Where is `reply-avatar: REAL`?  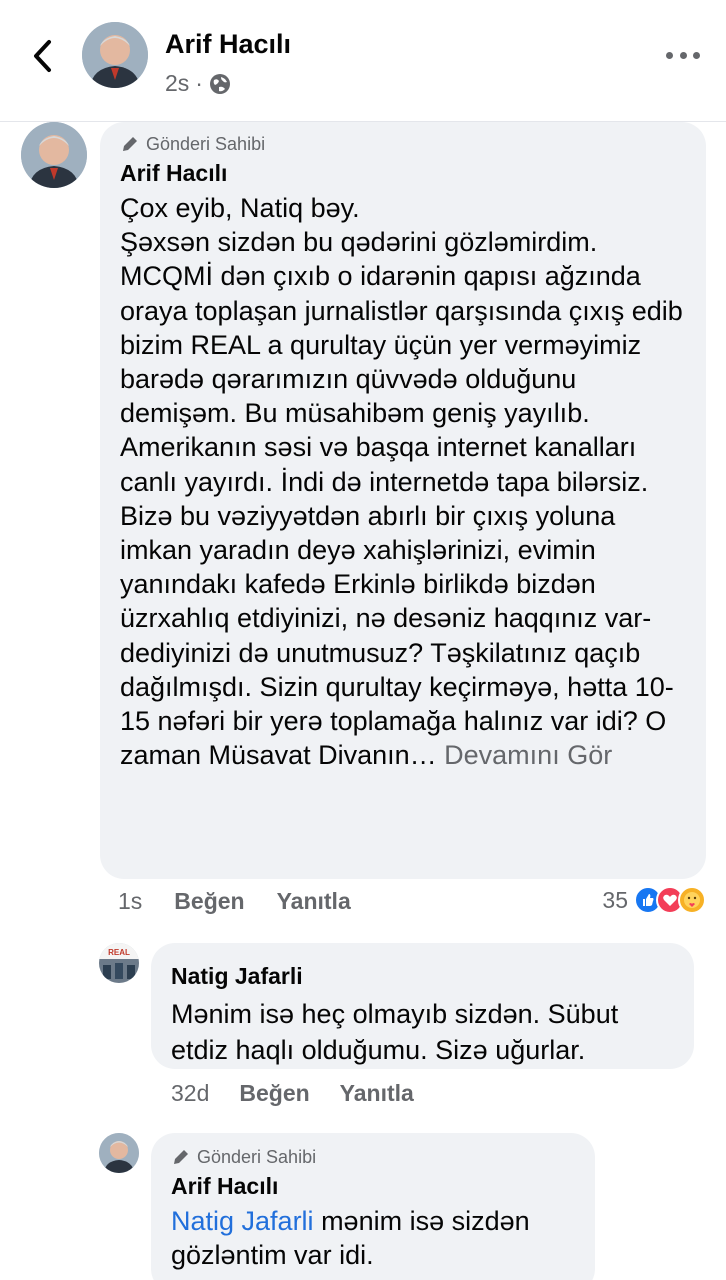 reply-avatar: REAL is located at coordinates (119, 963).